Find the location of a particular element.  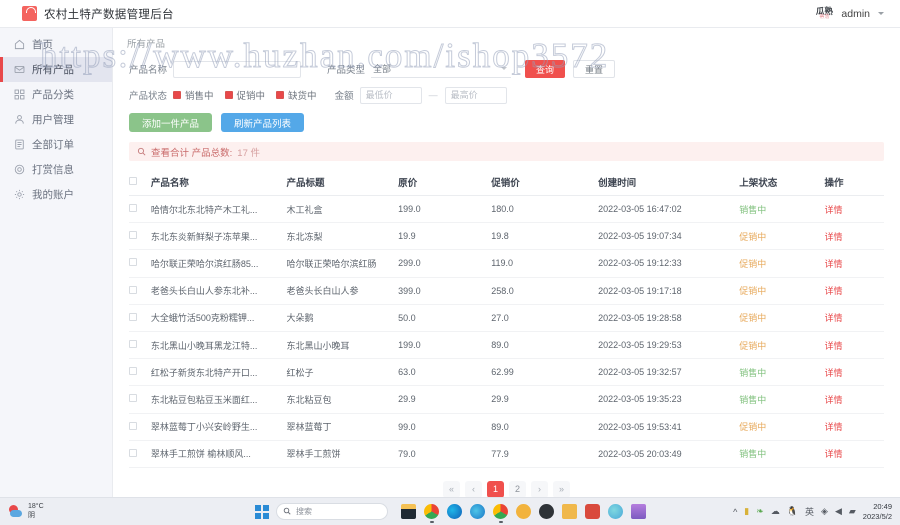

edge-icon is located at coordinates (454, 511).